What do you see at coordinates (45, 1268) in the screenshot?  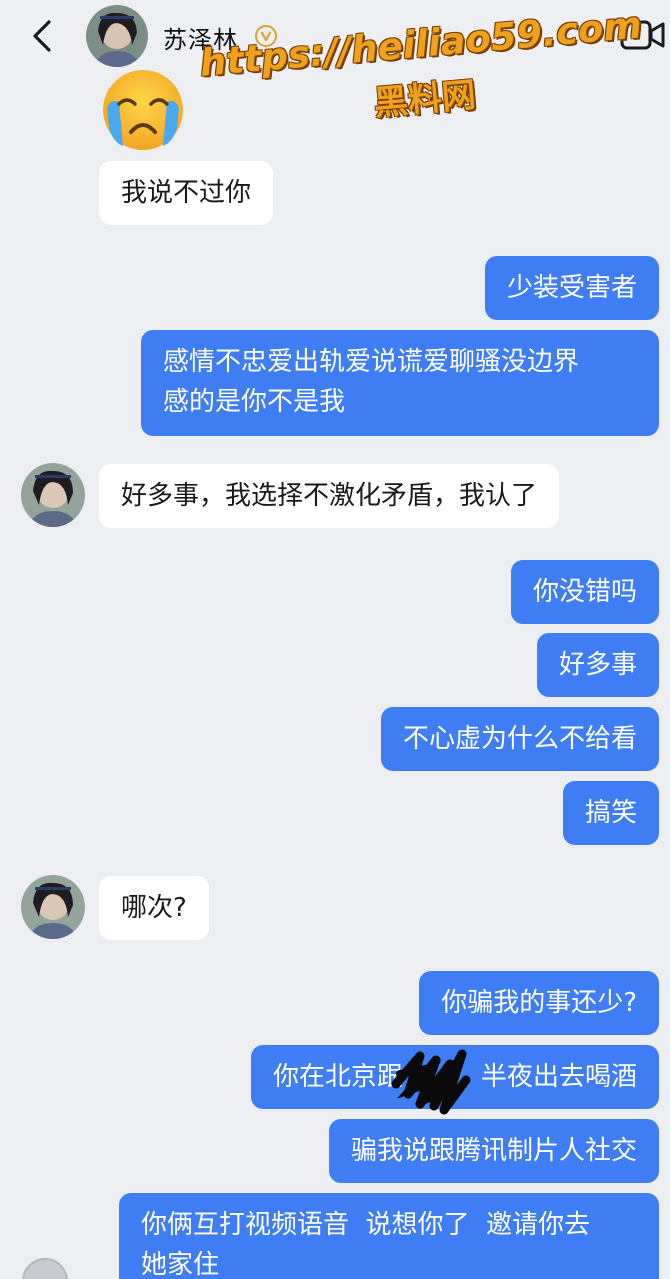 I see `floating-button` at bounding box center [45, 1268].